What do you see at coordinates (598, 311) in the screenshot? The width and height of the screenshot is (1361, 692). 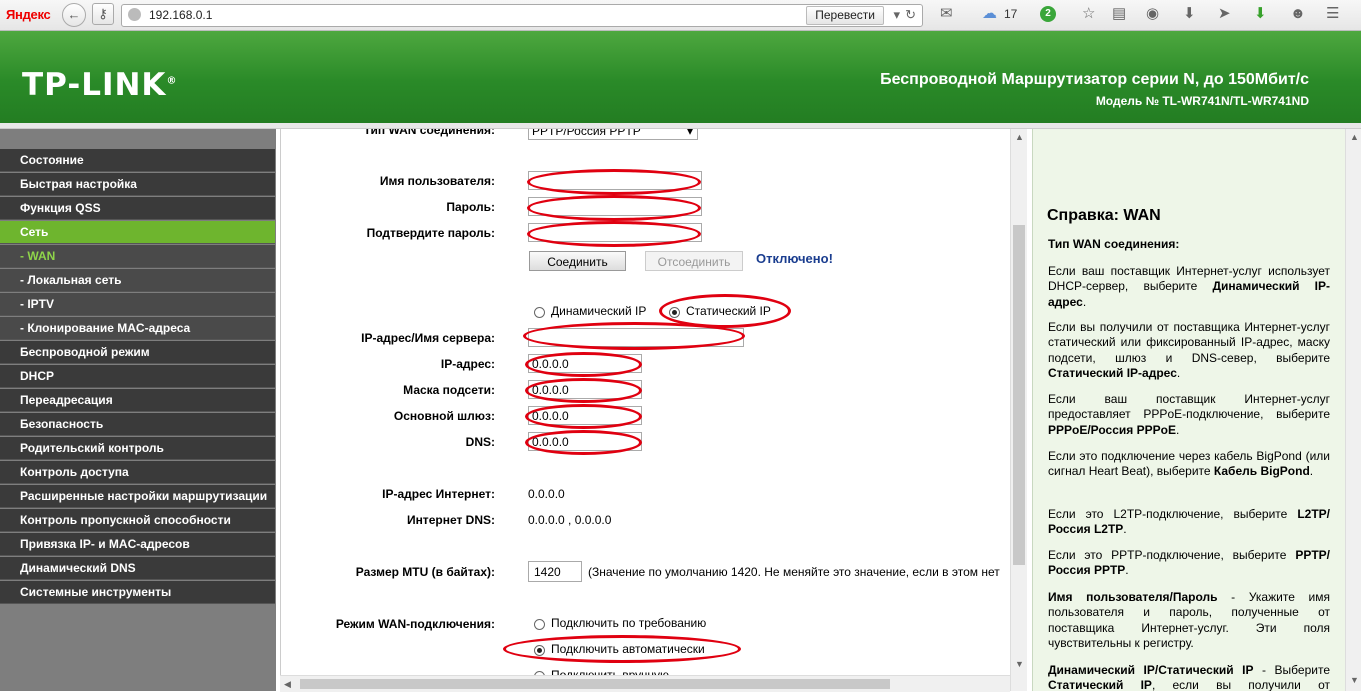 I see `dynamic-ip-label: Динамический IP` at bounding box center [598, 311].